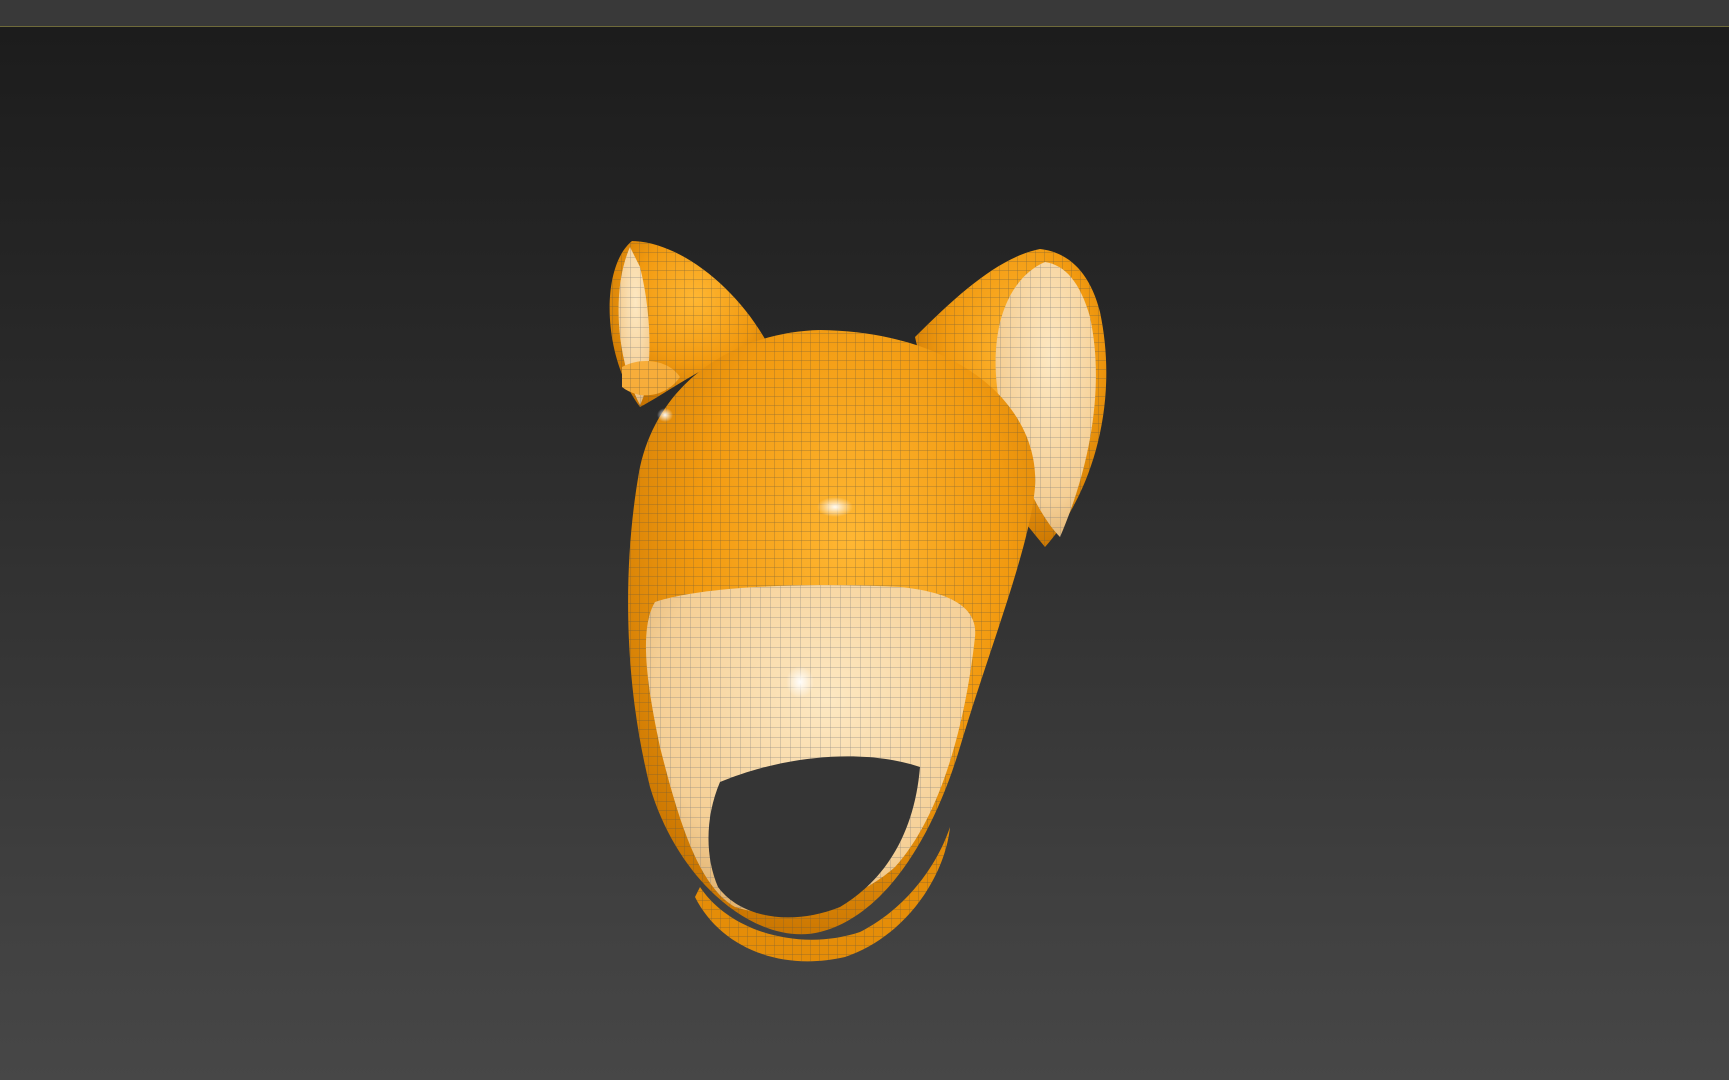  What do you see at coordinates (810, 773) in the screenshot?
I see `hood-lining` at bounding box center [810, 773].